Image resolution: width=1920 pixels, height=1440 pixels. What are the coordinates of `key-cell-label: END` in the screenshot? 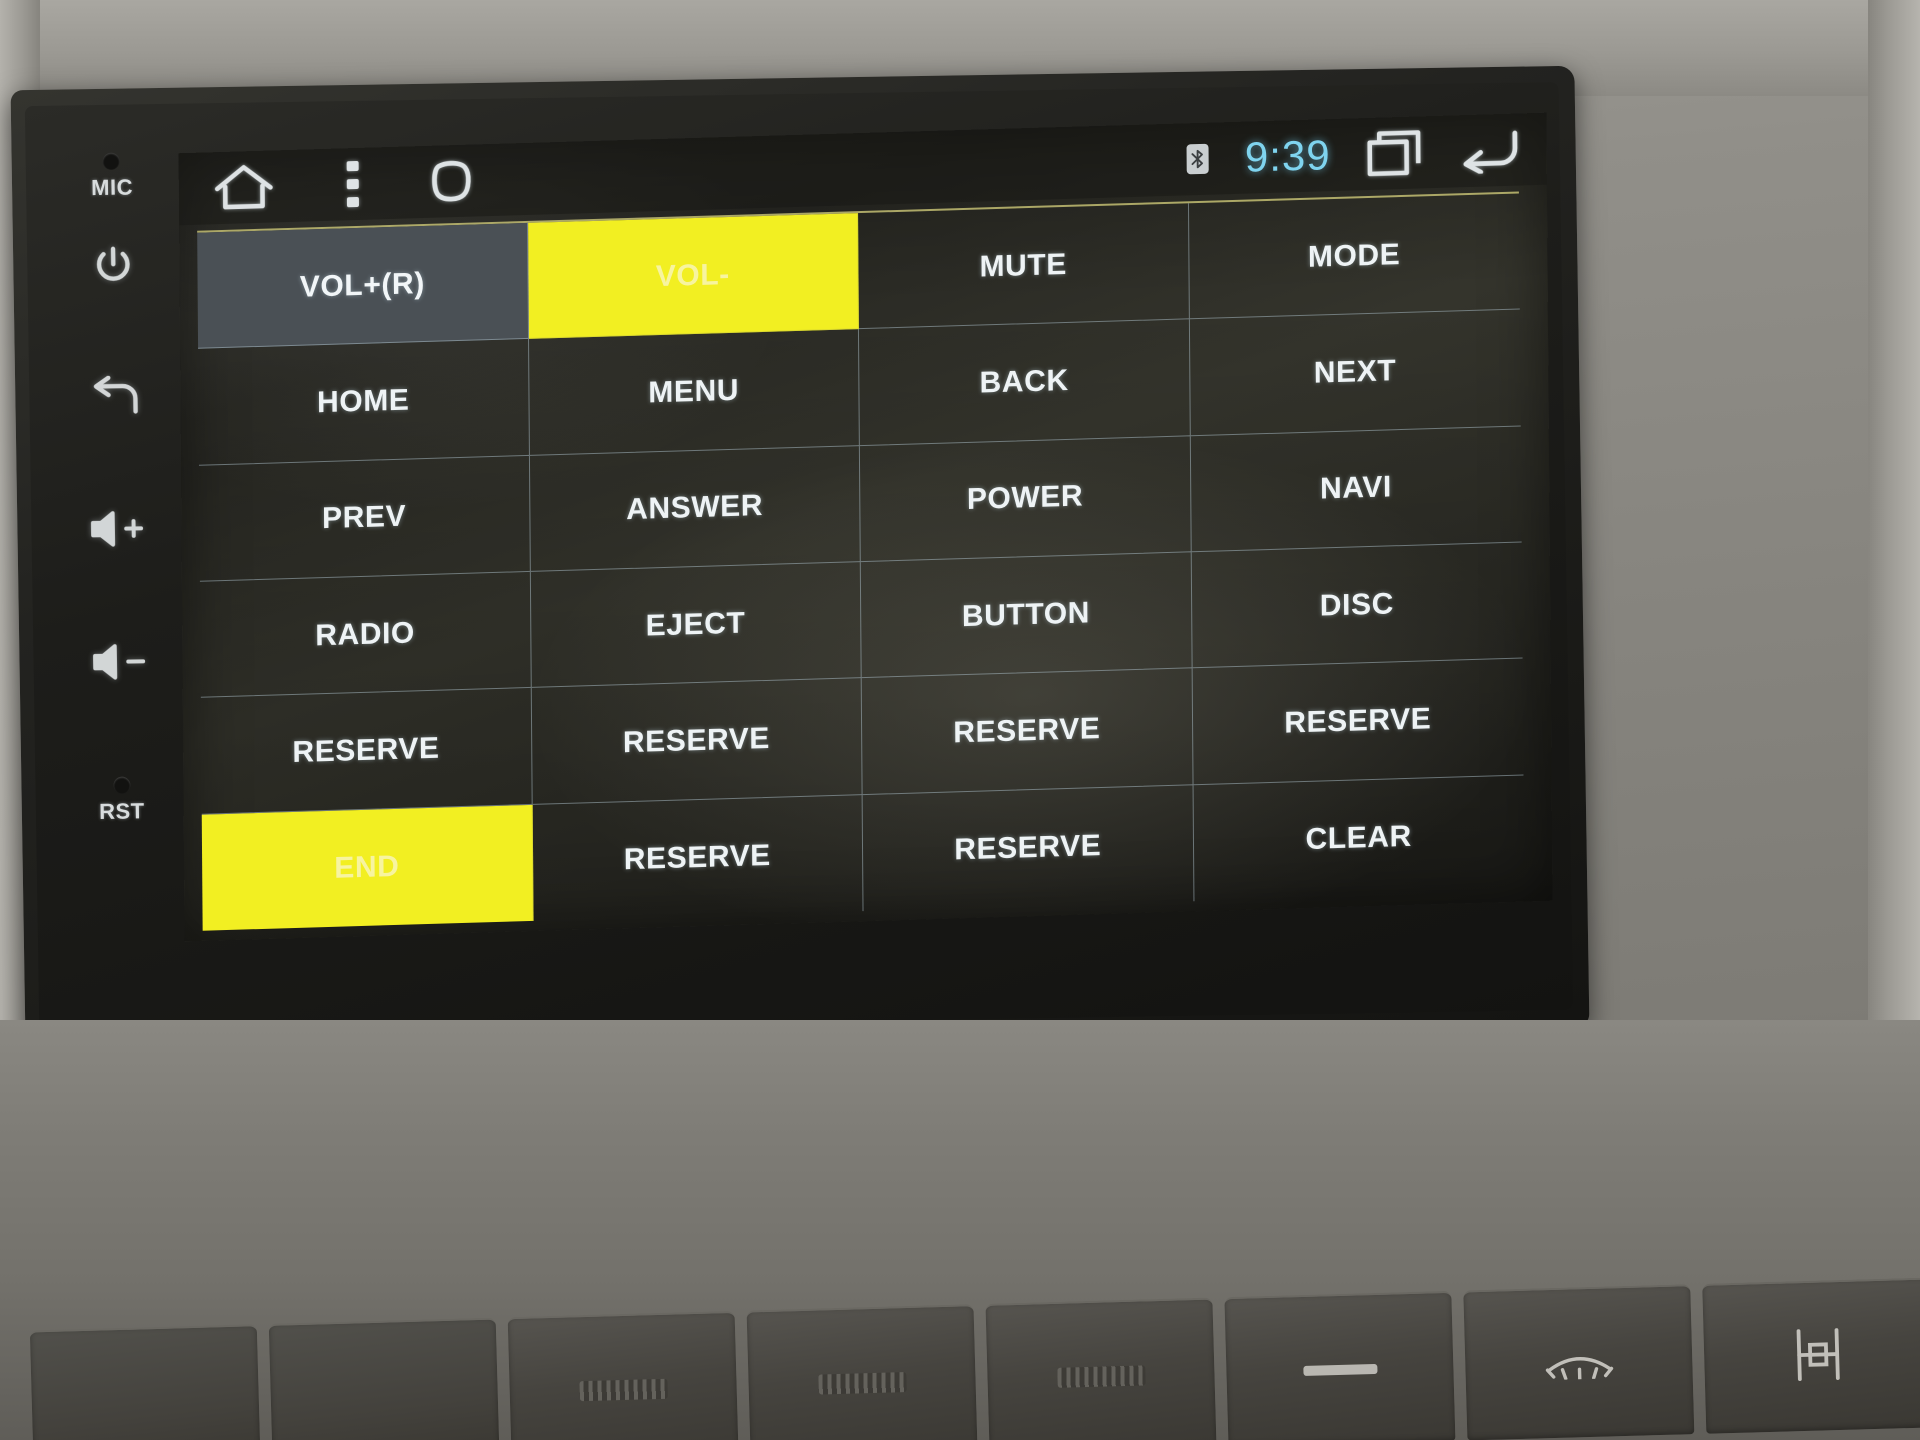 It's located at (367, 867).